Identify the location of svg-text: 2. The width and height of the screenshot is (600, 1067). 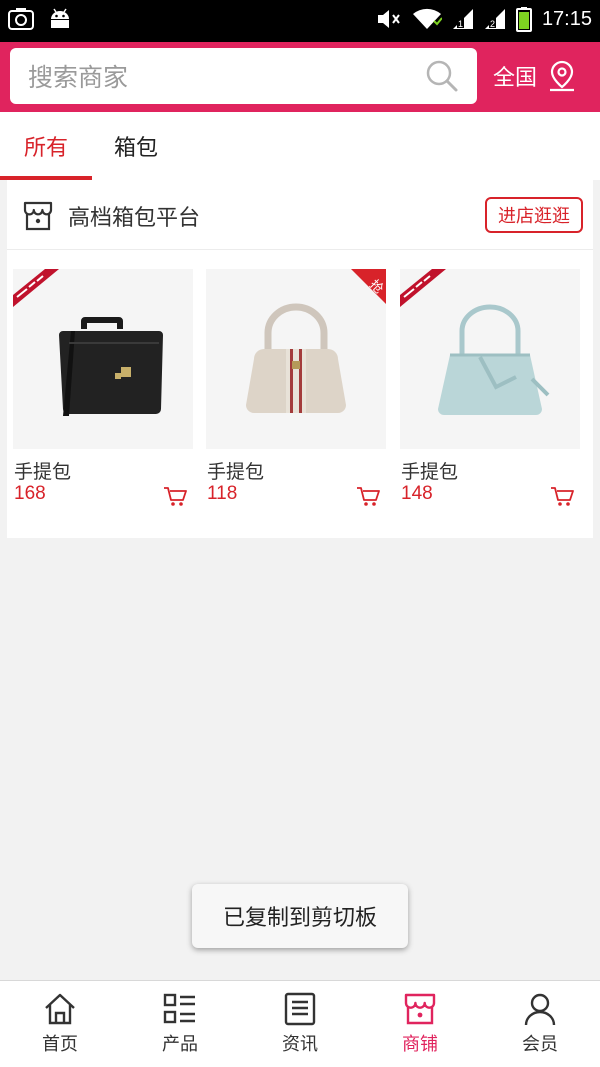
(492, 24).